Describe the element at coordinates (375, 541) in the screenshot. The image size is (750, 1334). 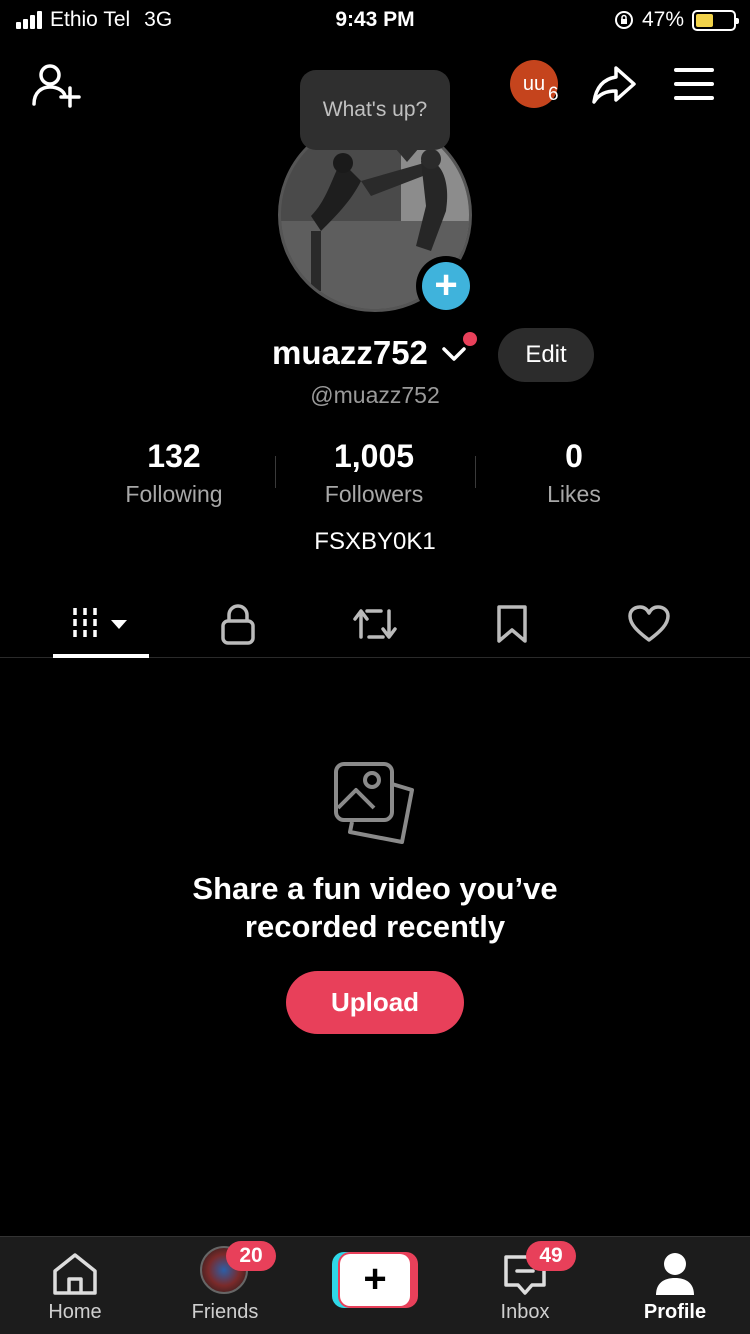
I see `profile-bio: FSXBY0K1` at that location.